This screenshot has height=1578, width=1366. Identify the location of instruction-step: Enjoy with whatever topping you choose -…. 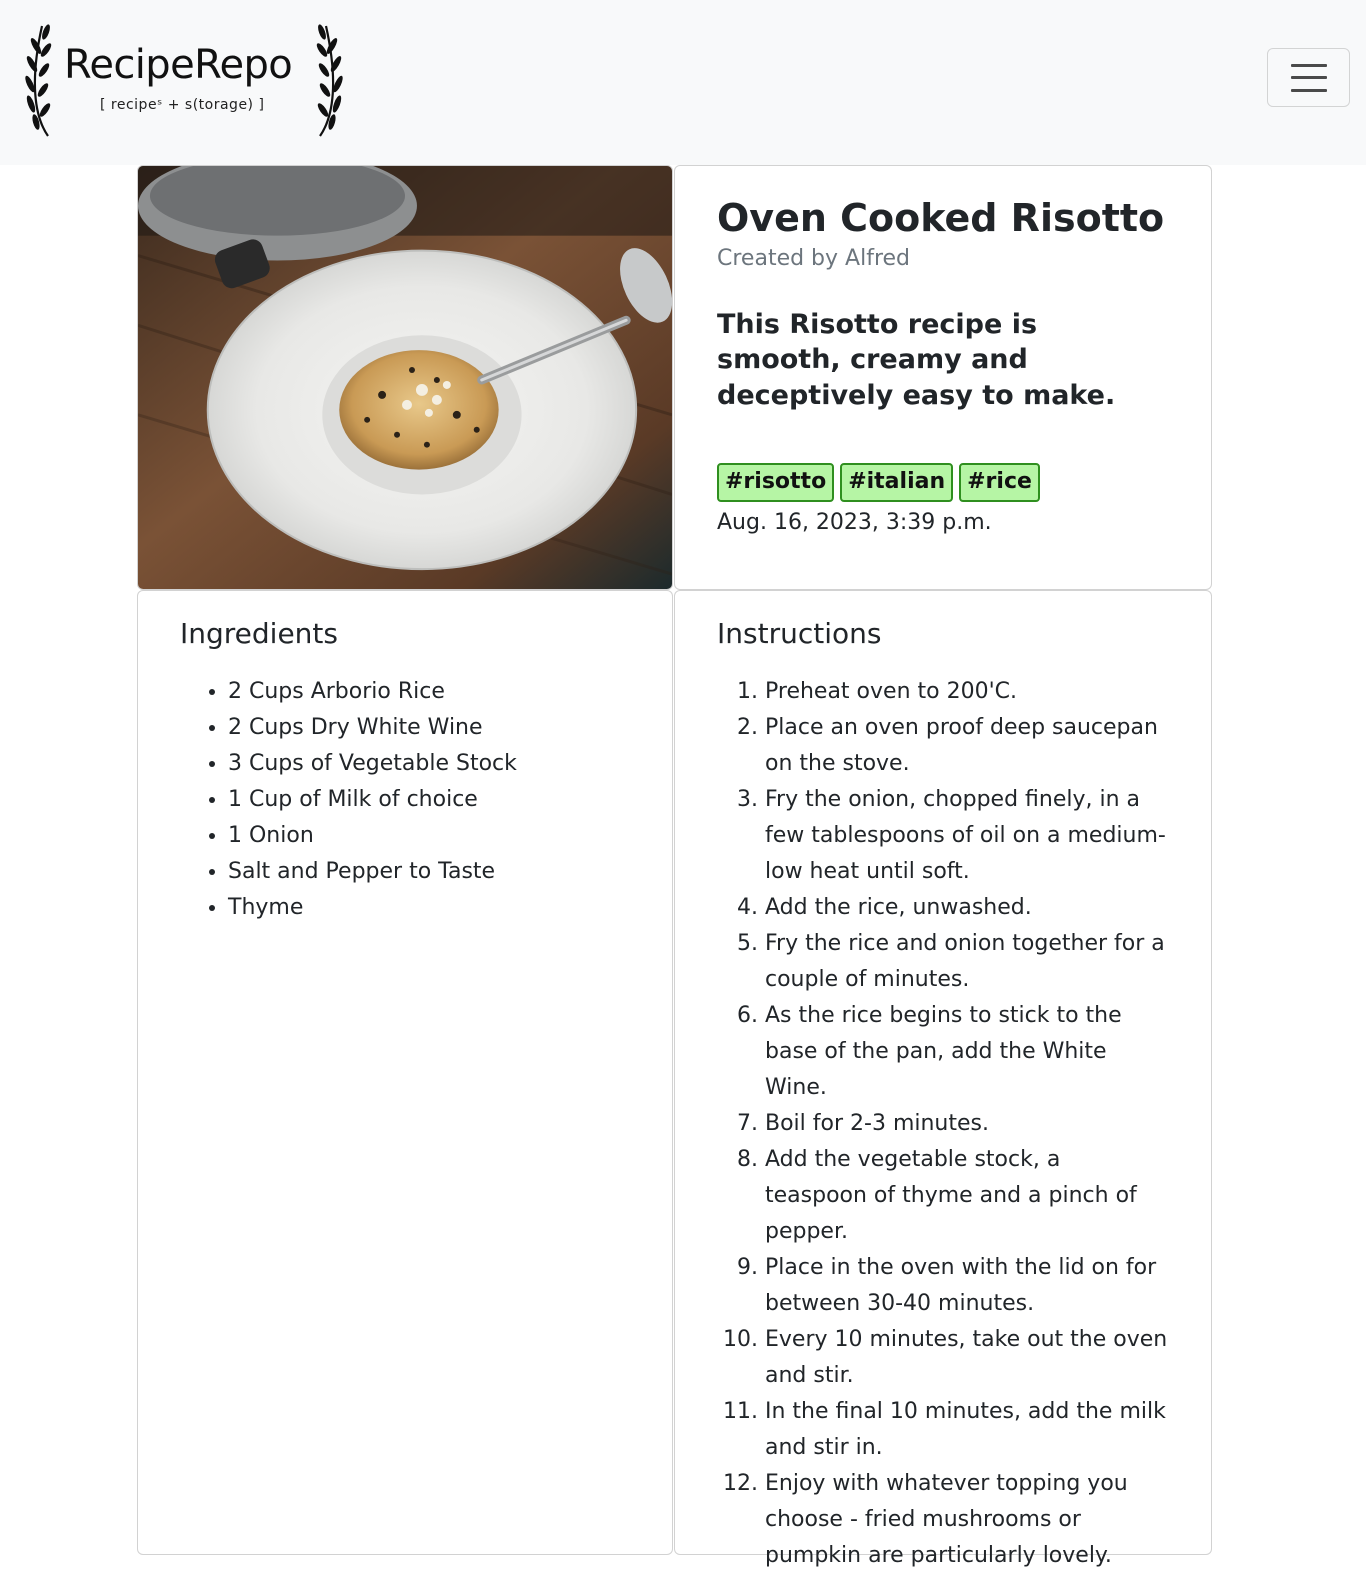
(967, 1520).